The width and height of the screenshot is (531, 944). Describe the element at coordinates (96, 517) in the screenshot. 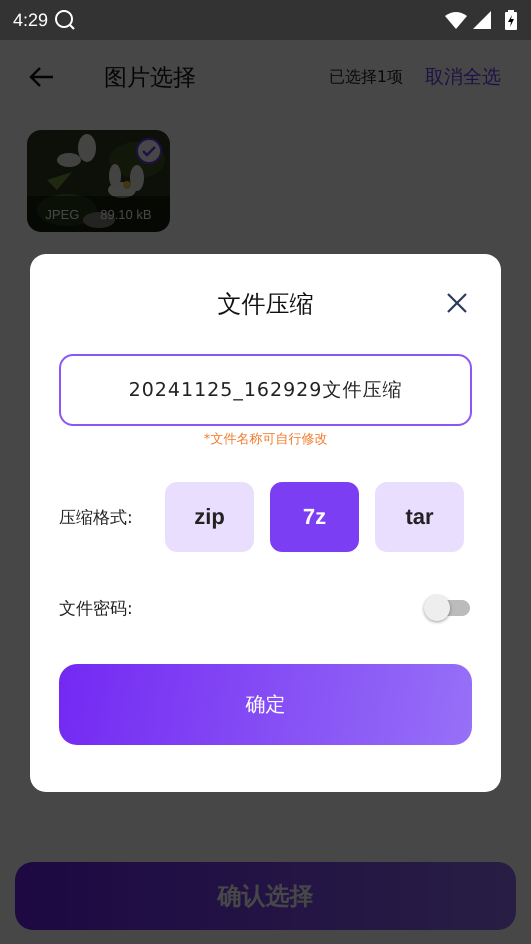

I see `format-label: 压缩格式:` at that location.